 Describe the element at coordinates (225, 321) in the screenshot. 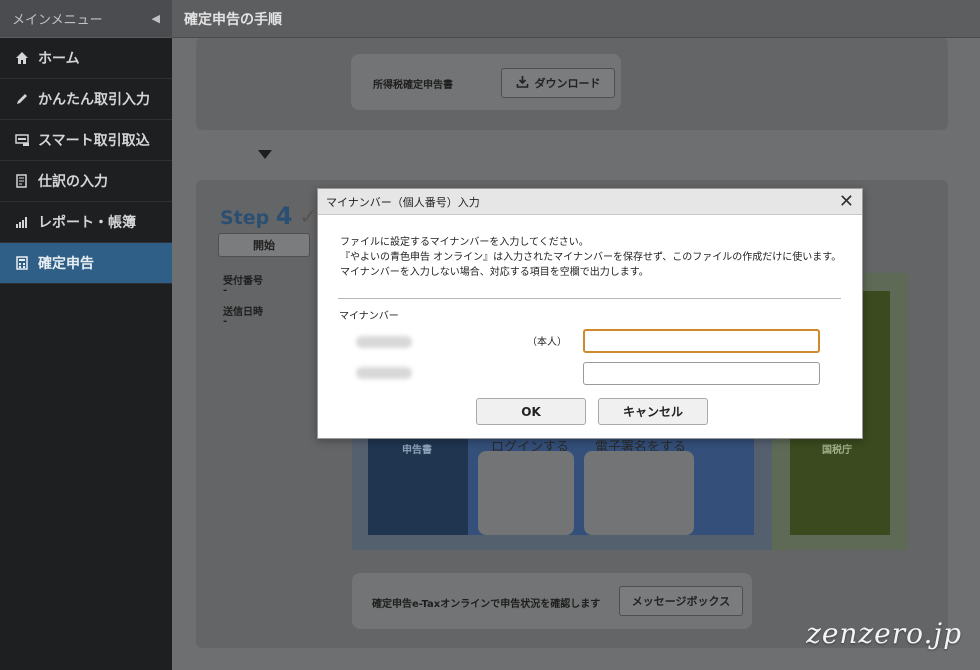

I see `sent-value: -` at that location.